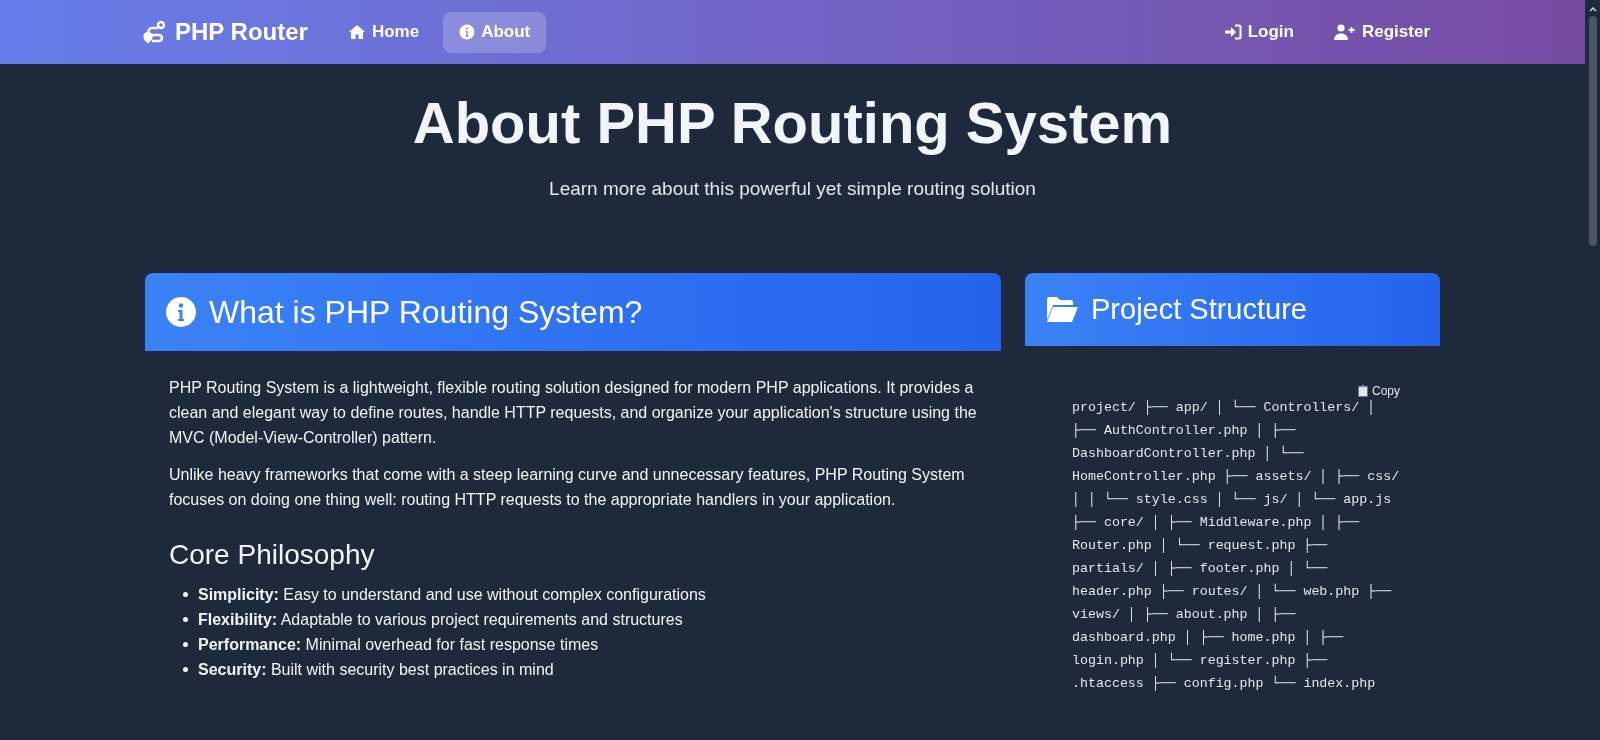  Describe the element at coordinates (1381, 32) in the screenshot. I see `nav-link: Register` at that location.